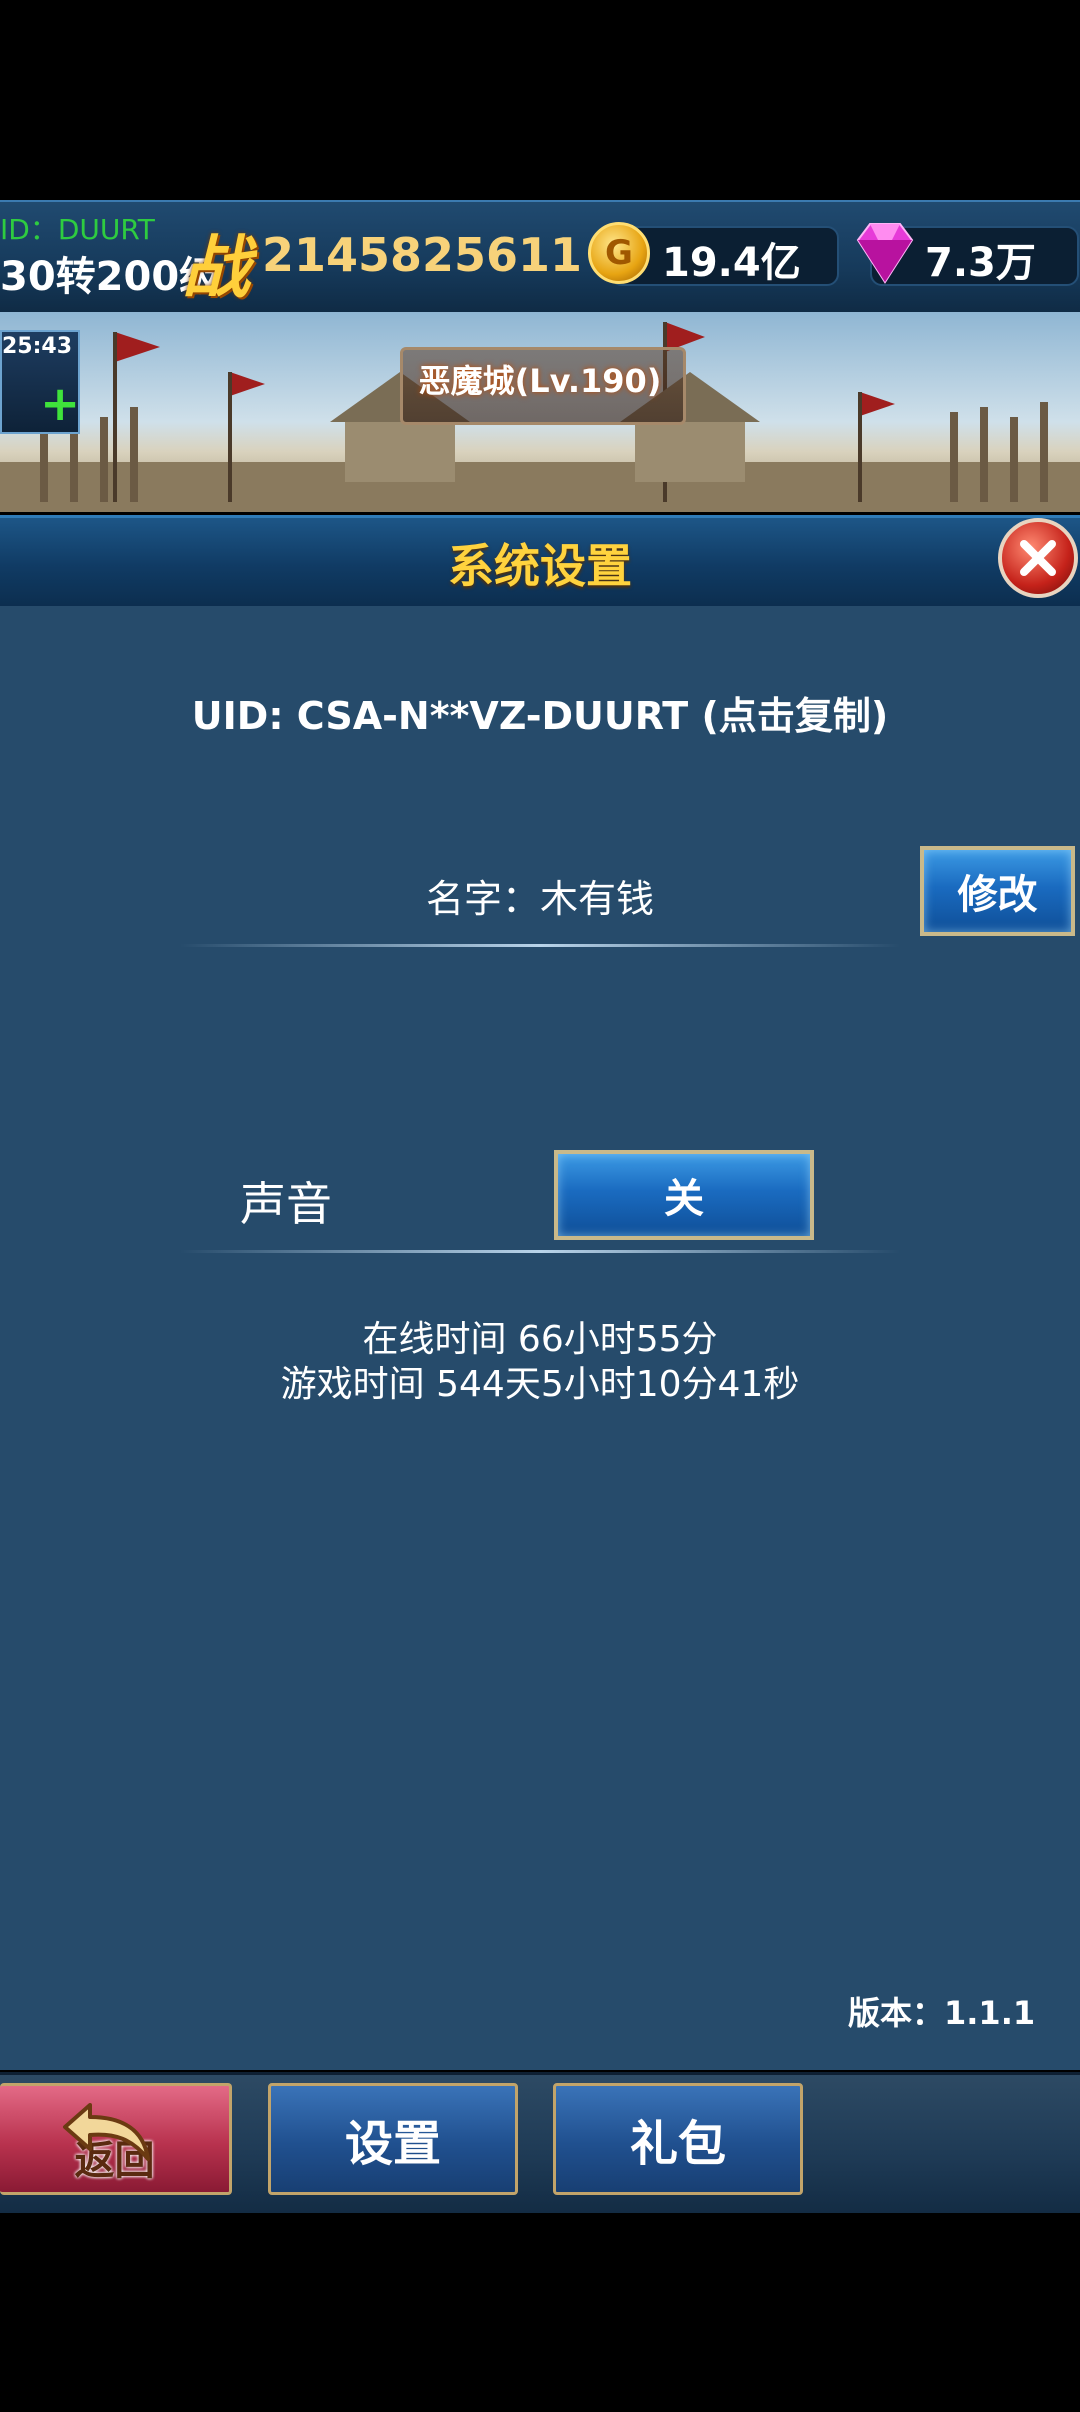 The height and width of the screenshot is (2412, 1080). What do you see at coordinates (37, 346) in the screenshot?
I see `event-timer: 25:43` at bounding box center [37, 346].